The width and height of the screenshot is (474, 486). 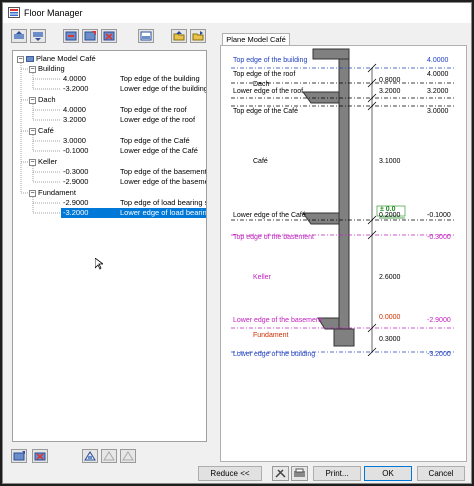 I want to click on level-value: 0.2000, so click(x=390, y=215).